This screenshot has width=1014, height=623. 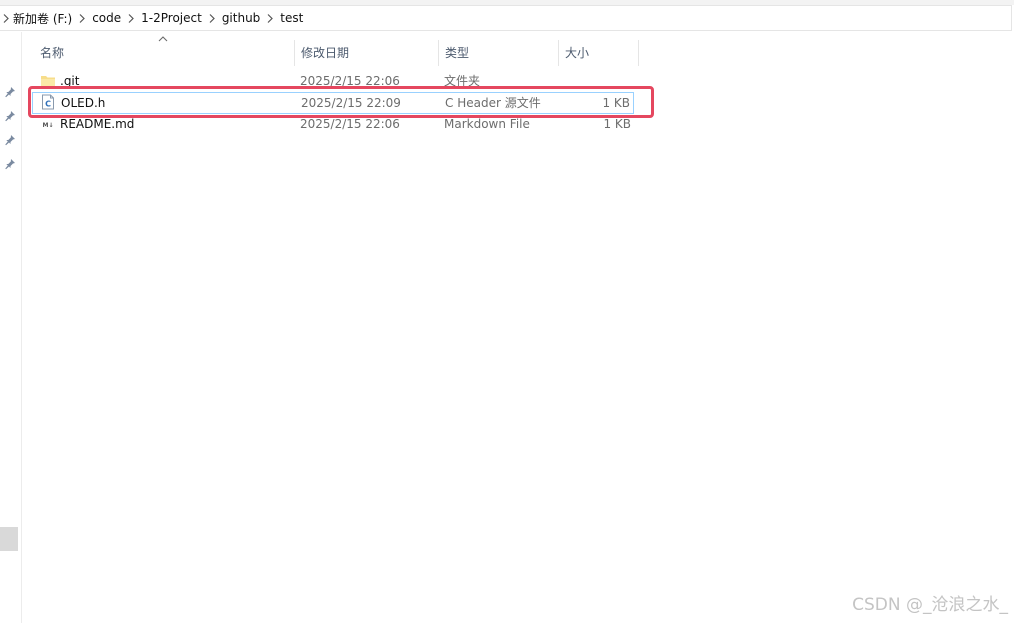 I want to click on nav-scroll-thumb, so click(x=9, y=539).